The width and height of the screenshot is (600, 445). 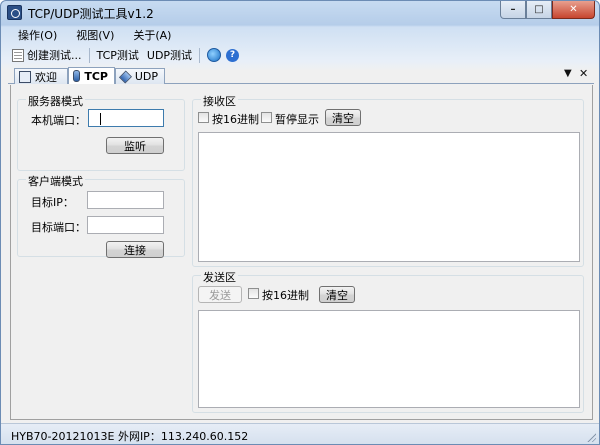 I want to click on receive-area-title: 接收区, so click(x=219, y=101).